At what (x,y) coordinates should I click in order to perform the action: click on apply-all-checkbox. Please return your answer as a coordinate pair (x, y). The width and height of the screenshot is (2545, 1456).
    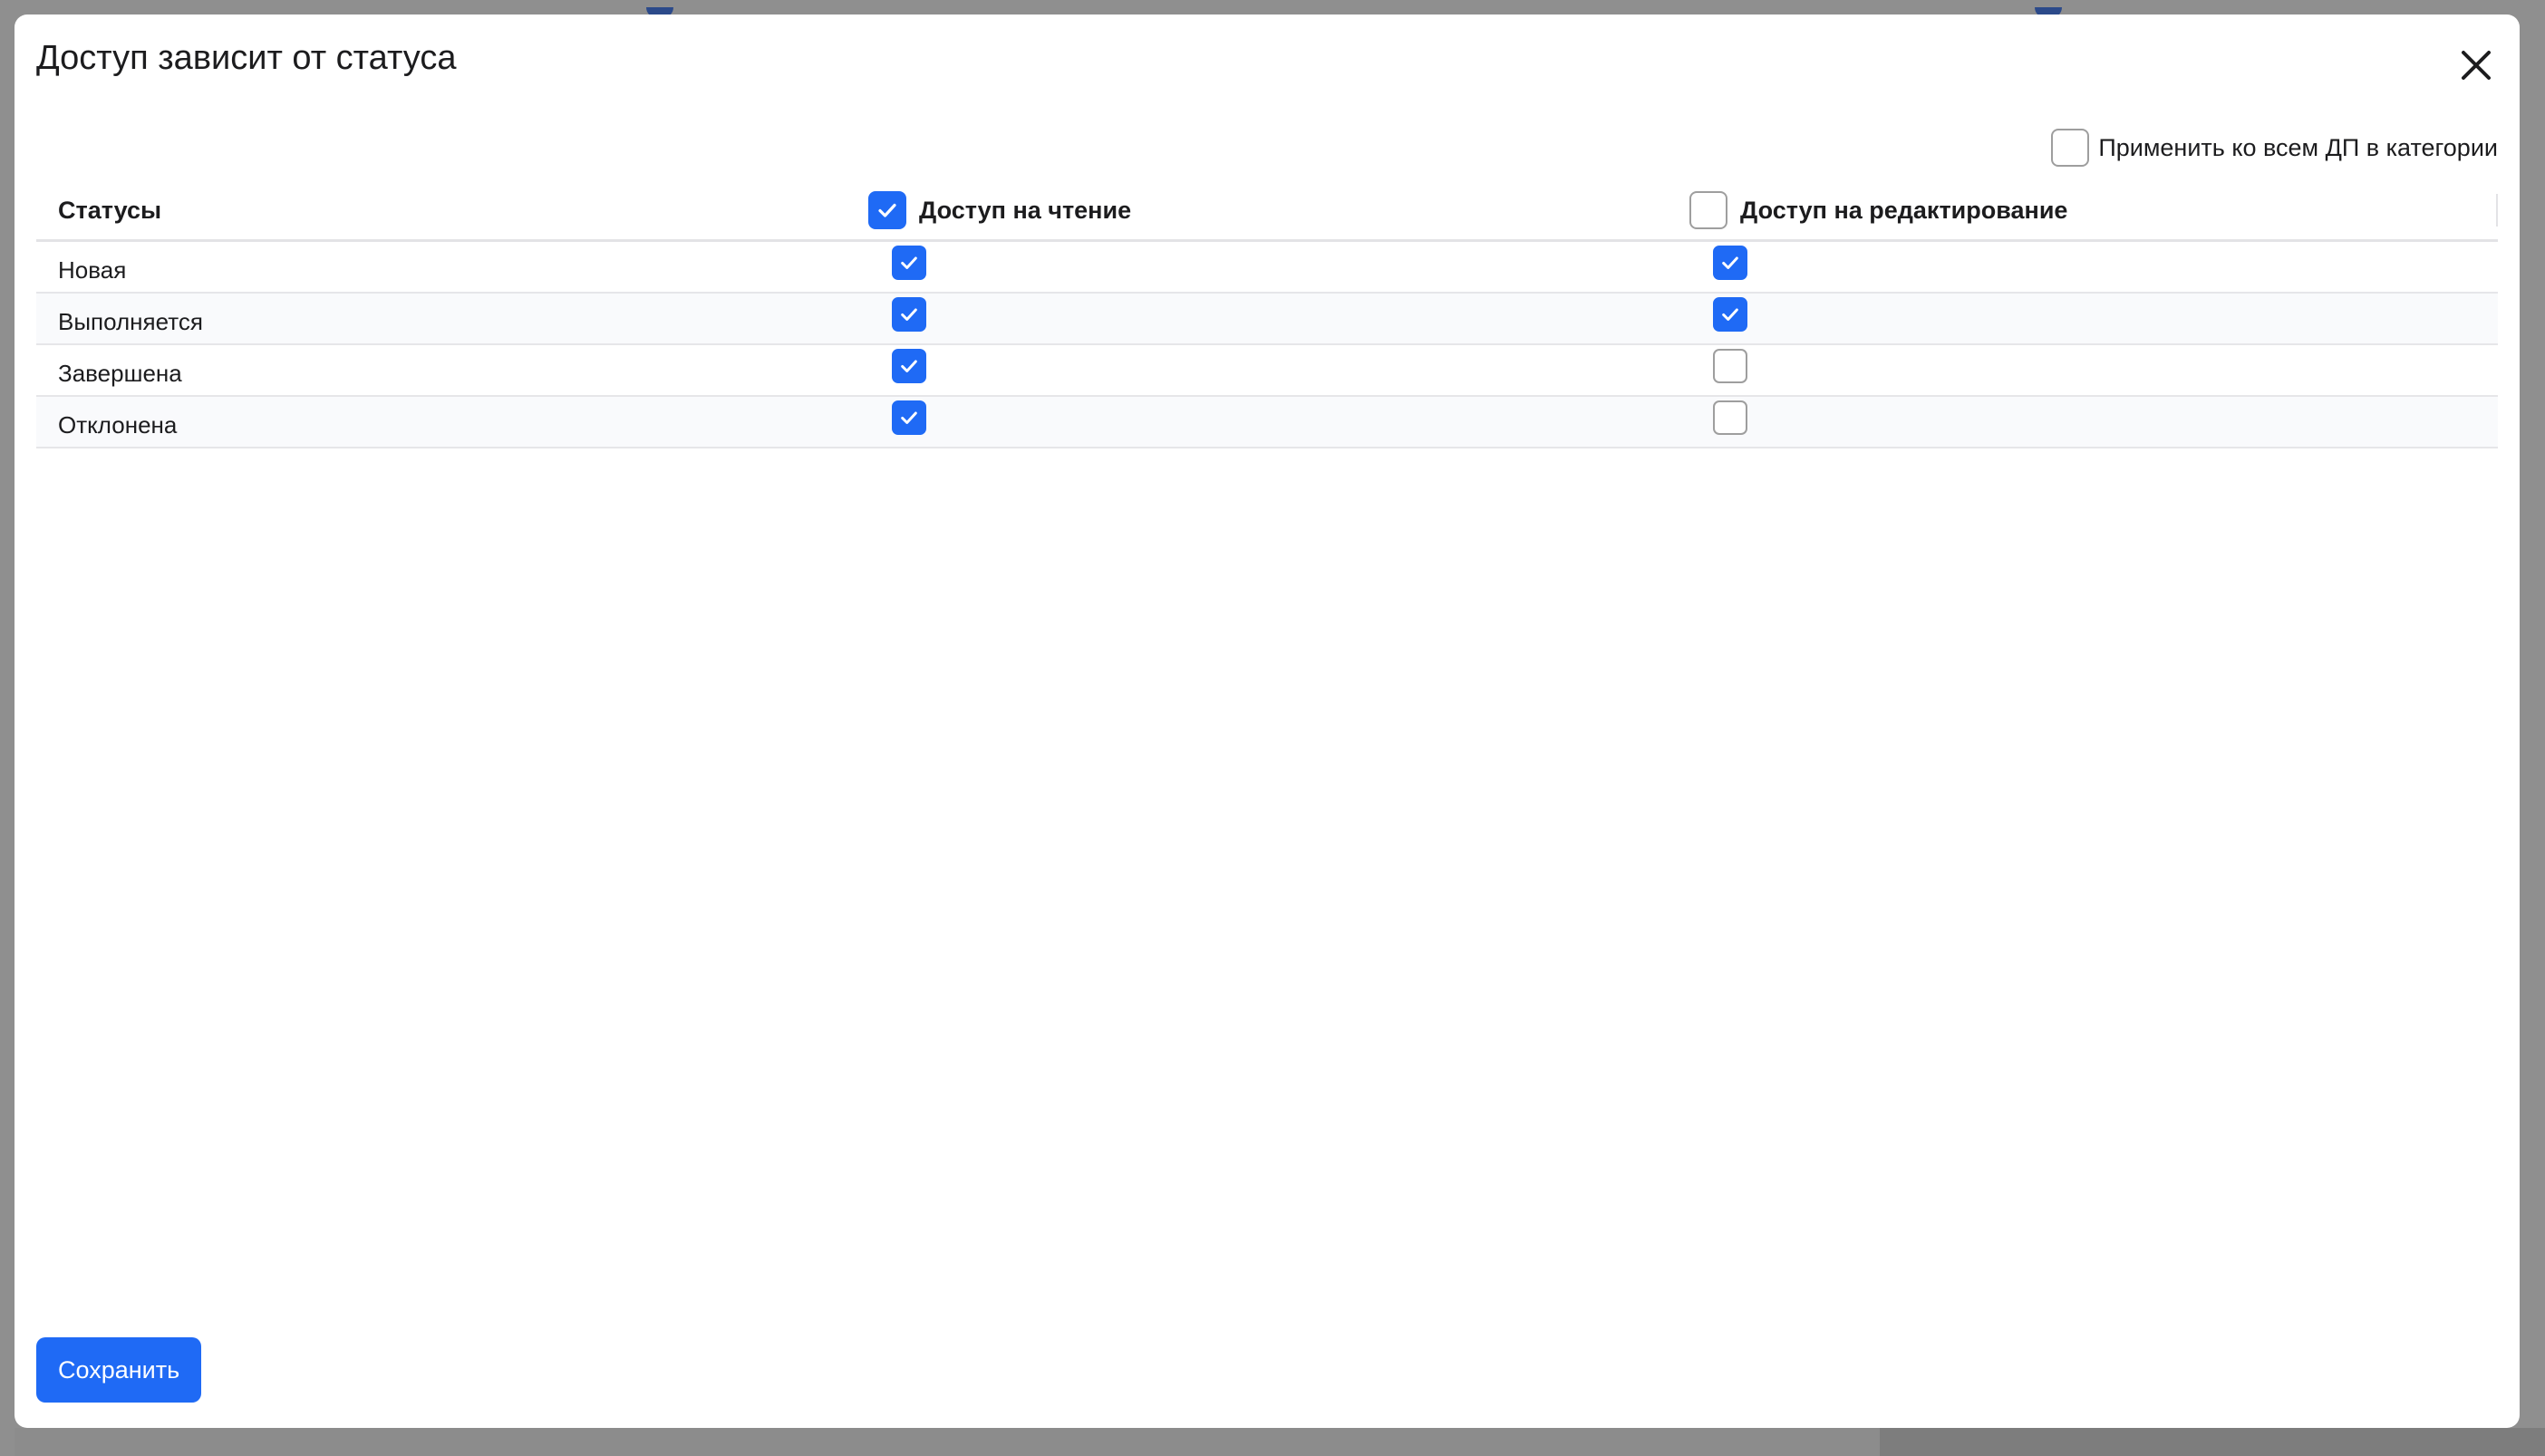
    Looking at the image, I should click on (2070, 148).